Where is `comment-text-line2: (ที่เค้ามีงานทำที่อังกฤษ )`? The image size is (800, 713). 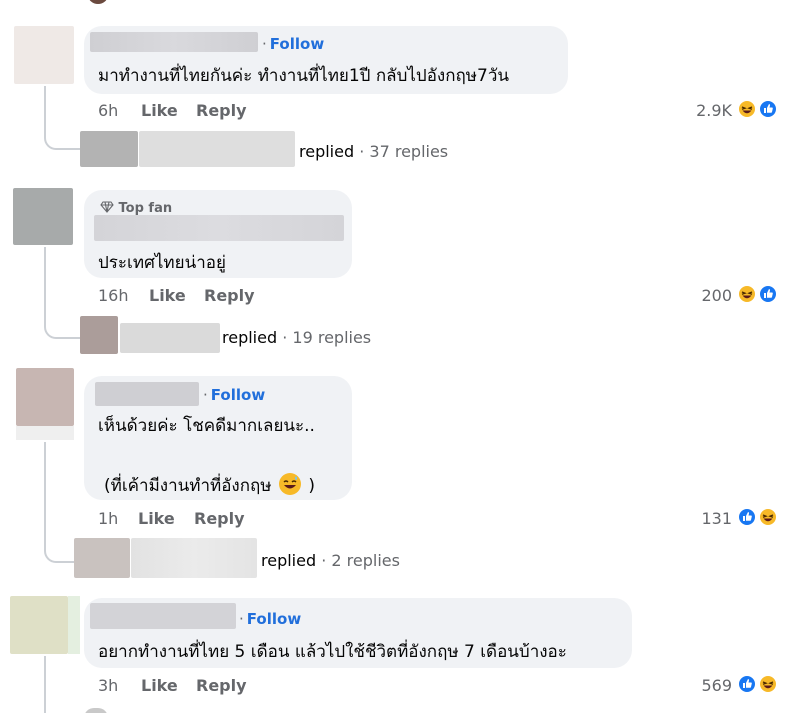
comment-text-line2: (ที่เค้ามีงานทำที่อังกฤษ ) is located at coordinates (209, 485).